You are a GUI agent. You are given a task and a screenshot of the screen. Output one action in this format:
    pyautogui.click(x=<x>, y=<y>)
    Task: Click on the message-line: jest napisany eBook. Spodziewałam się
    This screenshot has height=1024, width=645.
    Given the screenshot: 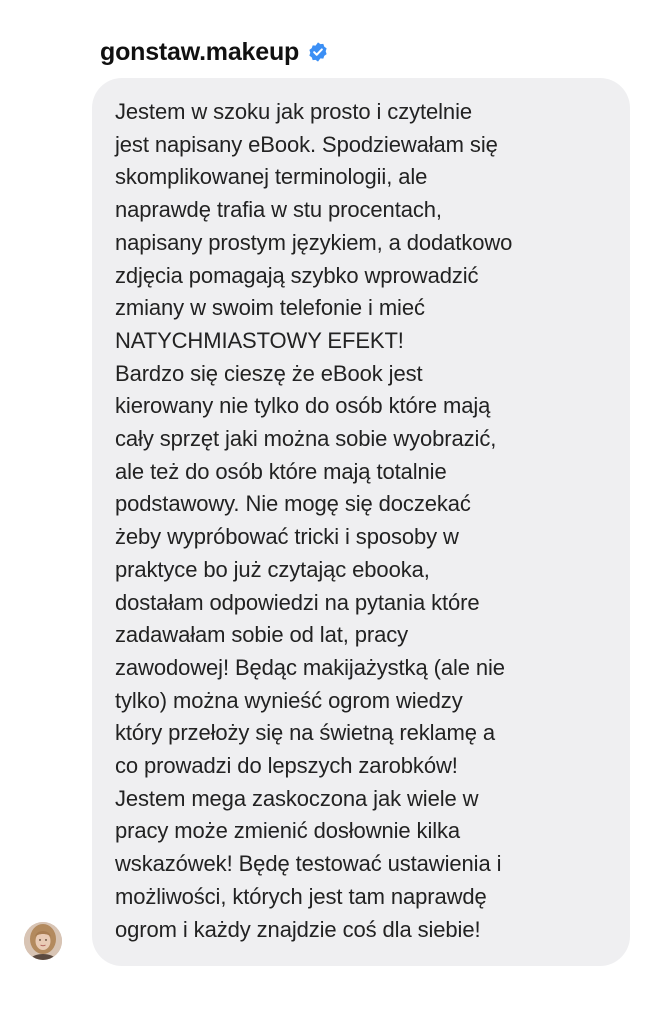 What is the action you would take?
    pyautogui.click(x=306, y=144)
    